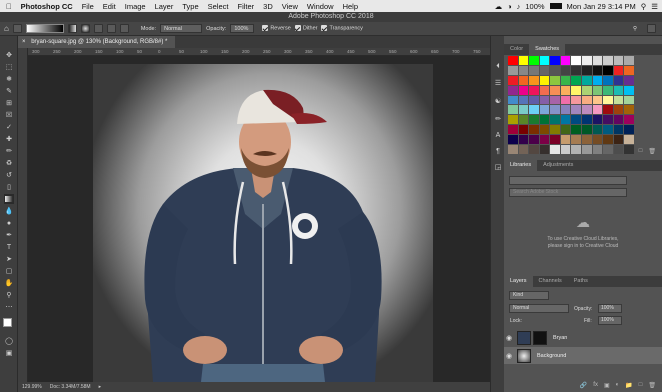 The image size is (662, 392). What do you see at coordinates (9, 139) in the screenshot?
I see `healing-brush-tool-icon: ✚` at bounding box center [9, 139].